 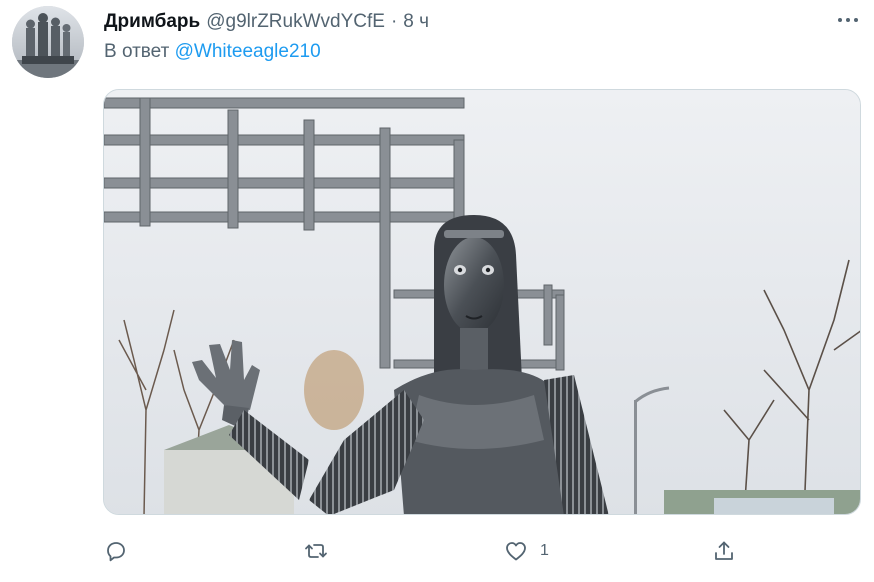 I want to click on share-button, so click(x=730, y=551).